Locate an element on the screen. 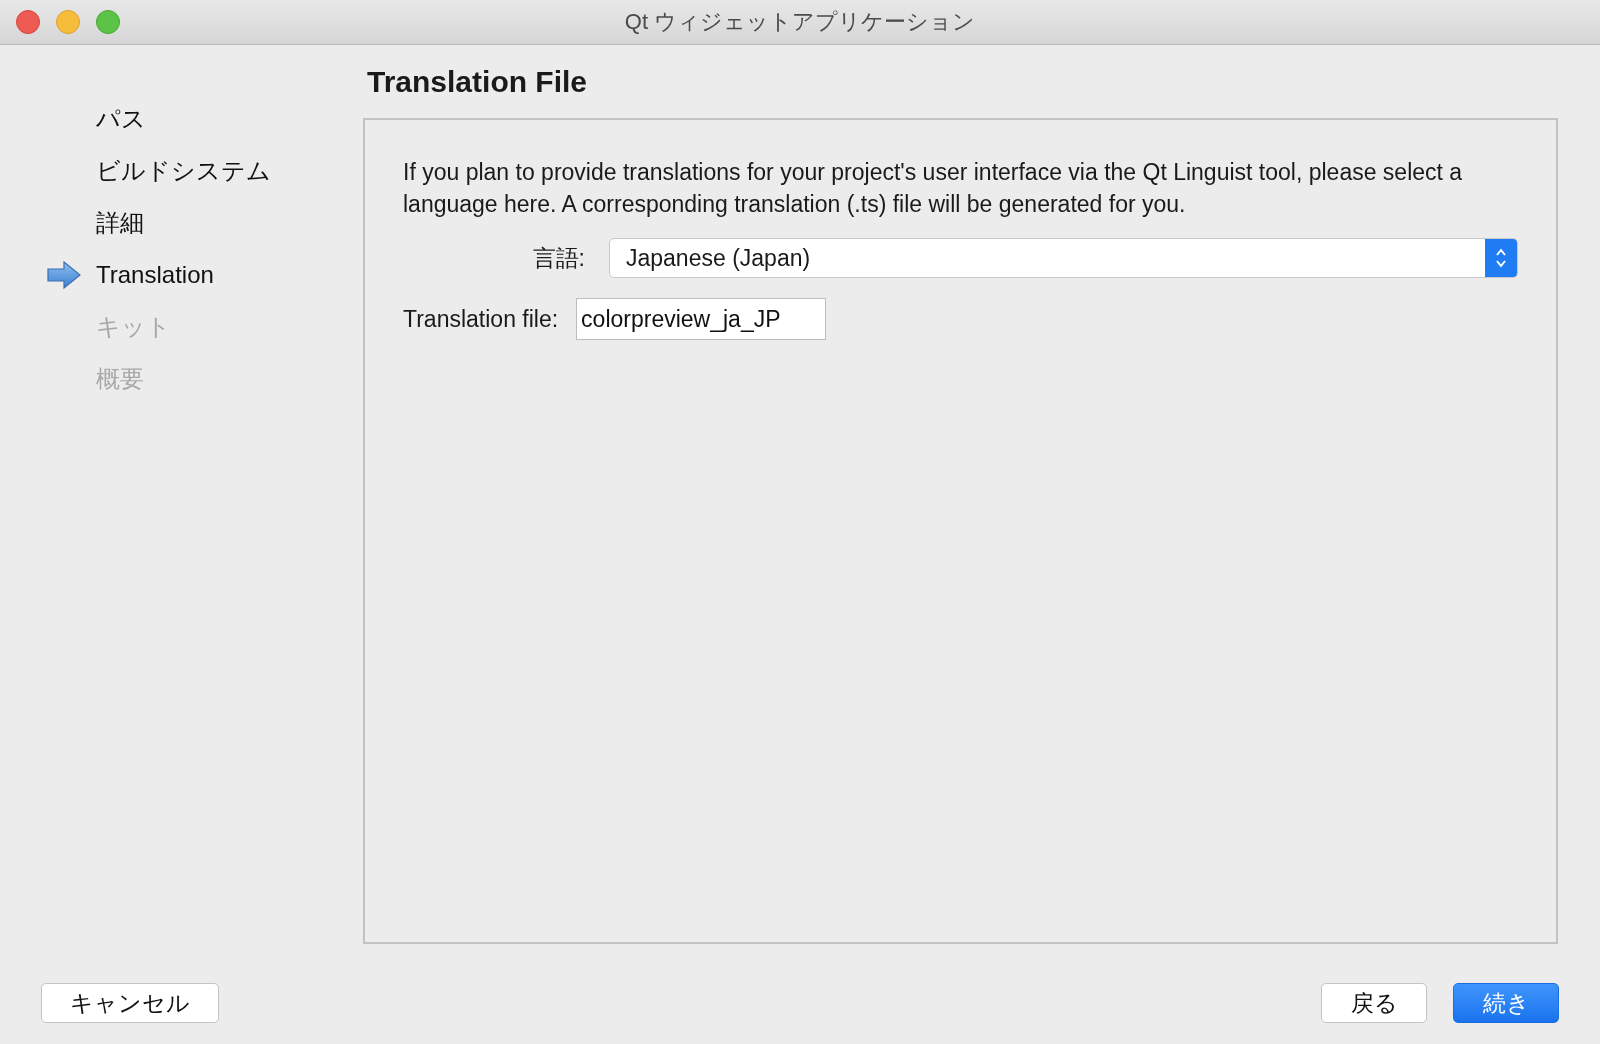 Image resolution: width=1600 pixels, height=1044 pixels. wizard-step: ビルドシステム is located at coordinates (183, 171).